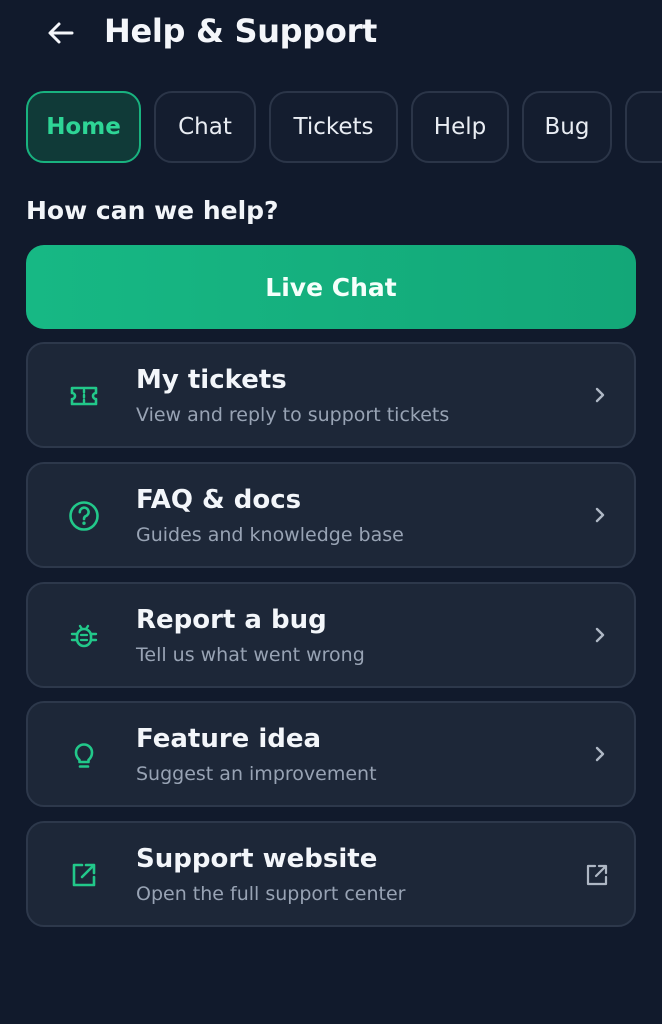 The height and width of the screenshot is (1024, 662). Describe the element at coordinates (84, 636) in the screenshot. I see `bug-icon` at that location.